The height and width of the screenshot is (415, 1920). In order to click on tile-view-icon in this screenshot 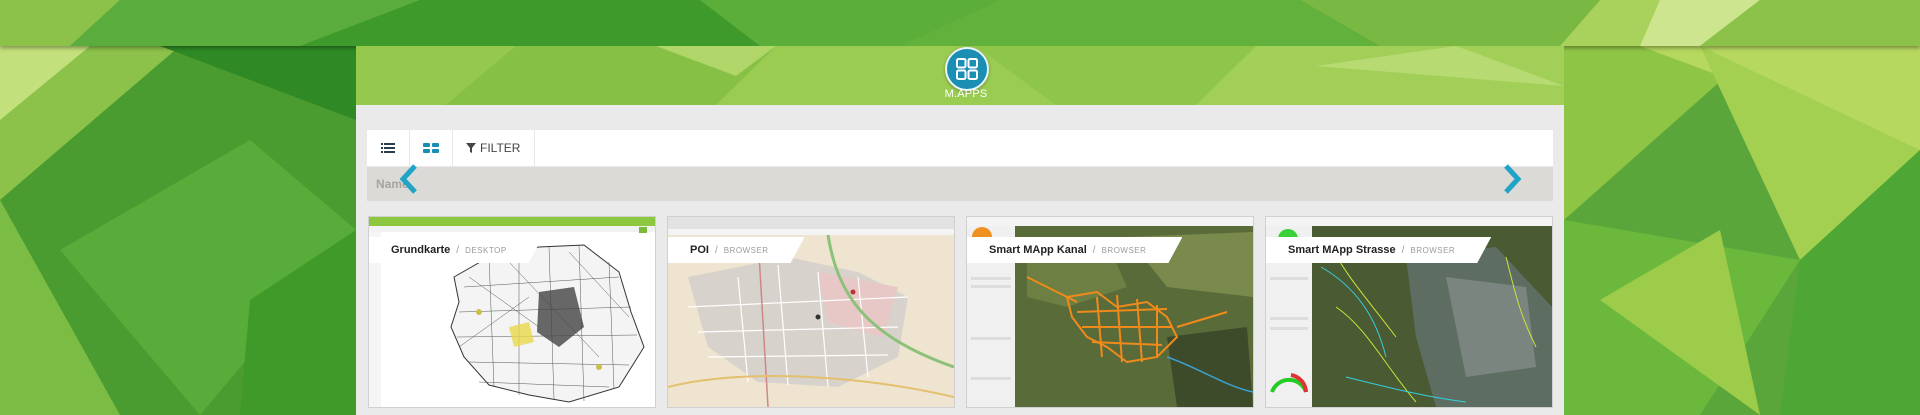, I will do `click(431, 148)`.